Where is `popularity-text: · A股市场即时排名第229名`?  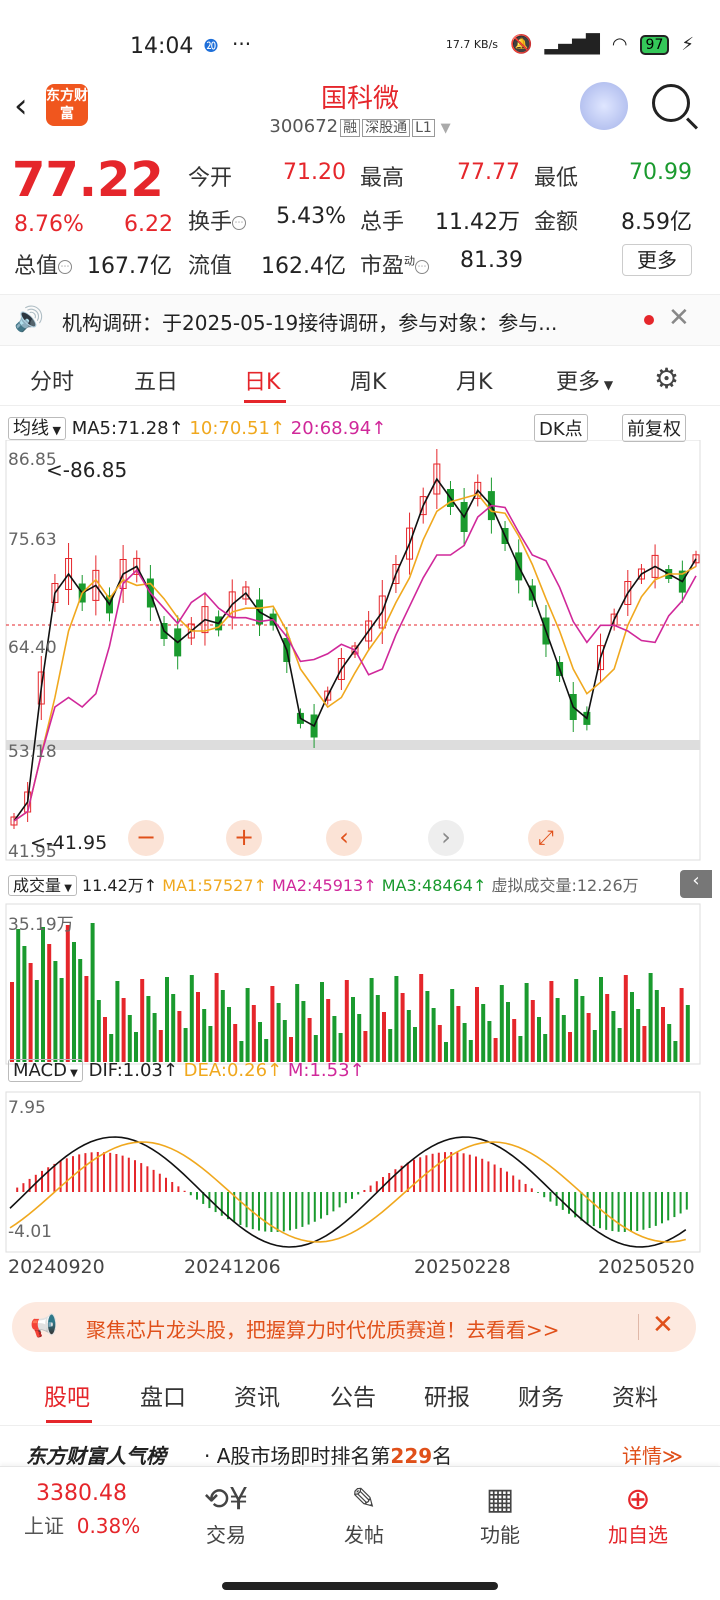 popularity-text: · A股市场即时排名第229名 is located at coordinates (328, 1456).